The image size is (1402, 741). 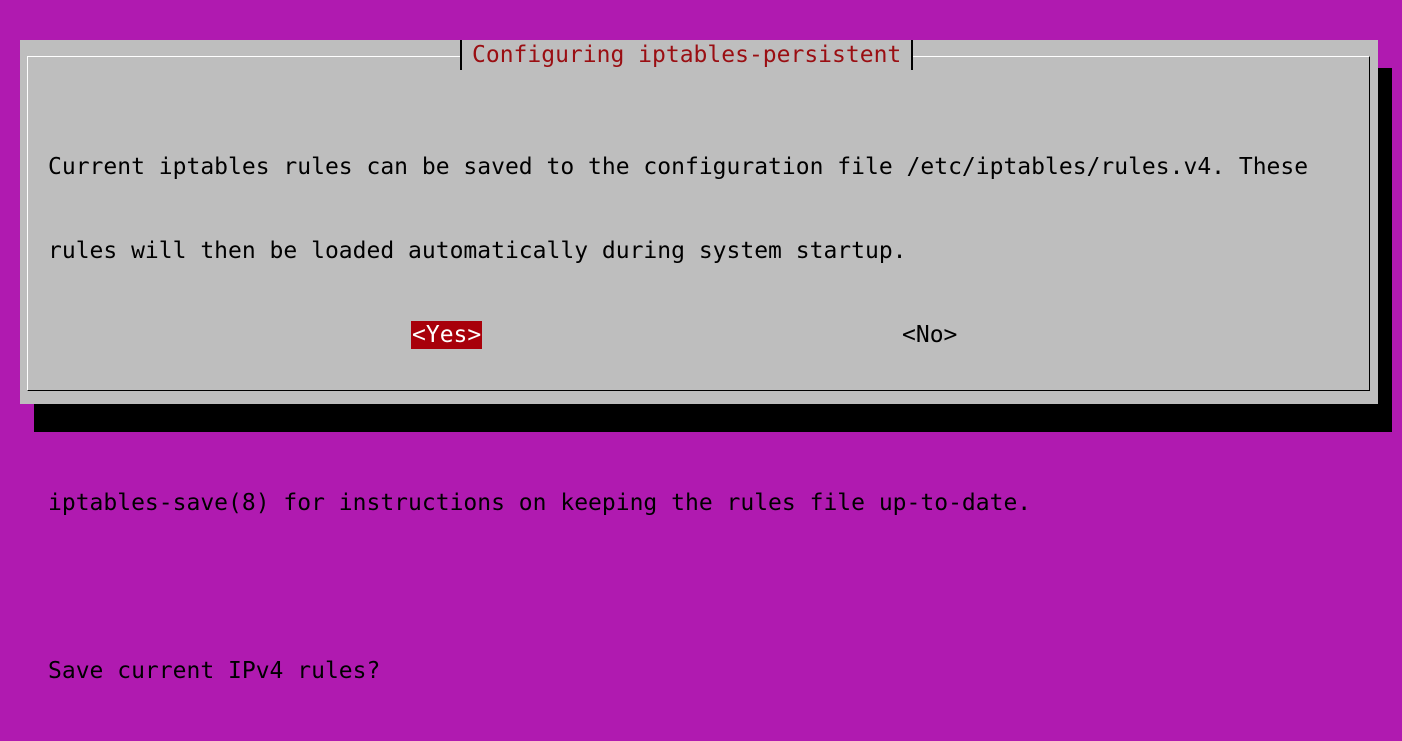 What do you see at coordinates (214, 671) in the screenshot?
I see `question-line: Save current IPv4 rules?` at bounding box center [214, 671].